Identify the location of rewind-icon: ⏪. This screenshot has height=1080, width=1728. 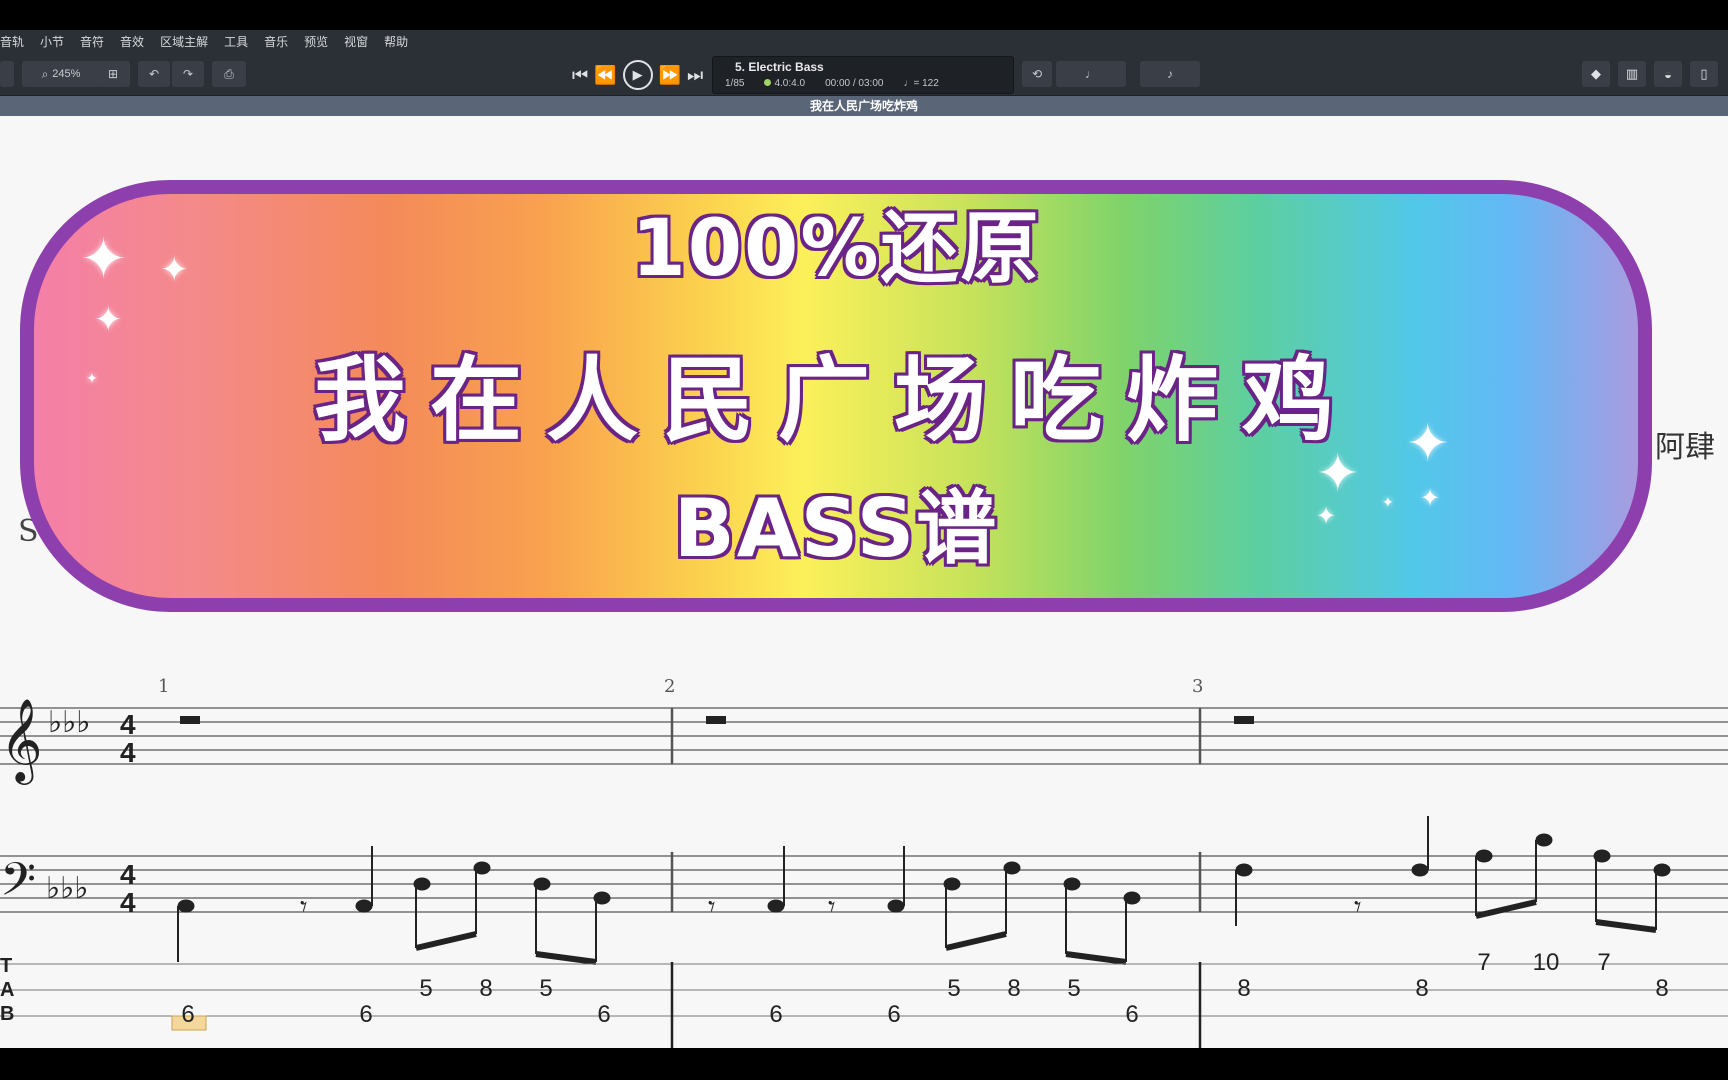
(605, 75).